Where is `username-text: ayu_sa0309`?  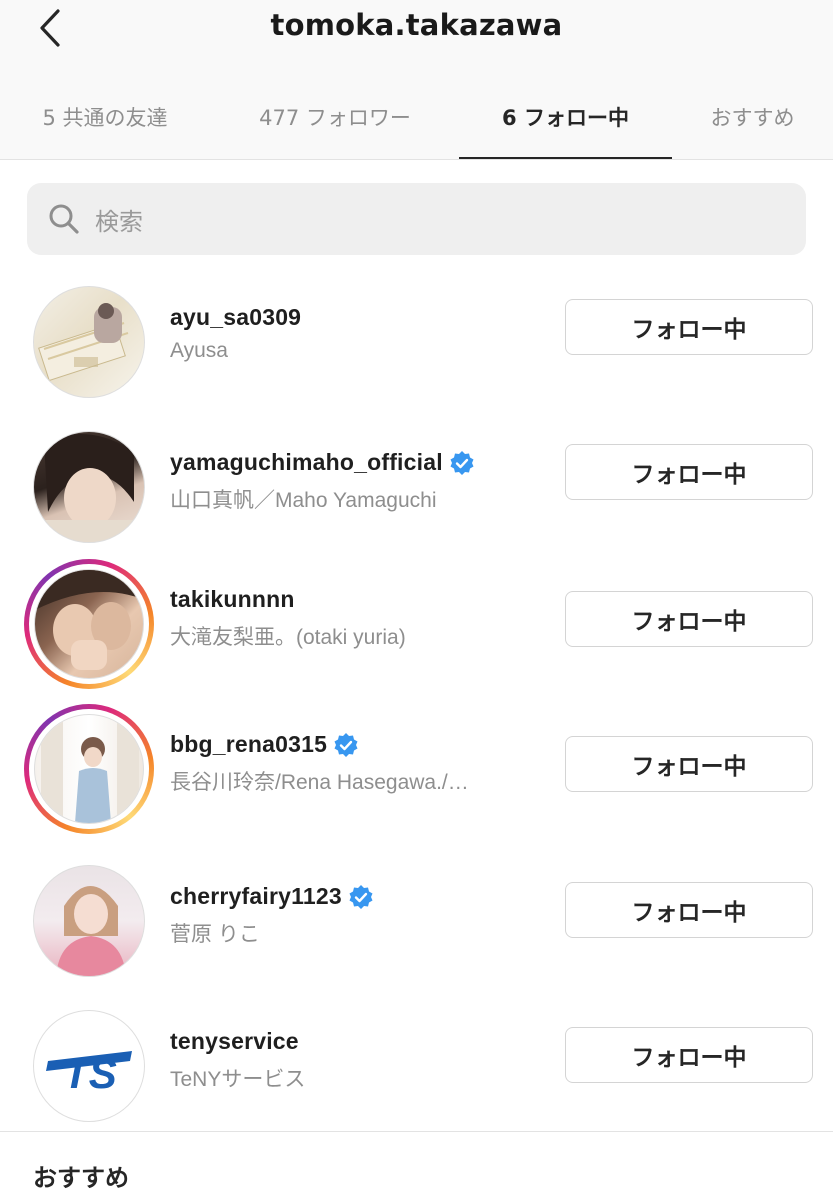
username-text: ayu_sa0309 is located at coordinates (236, 317).